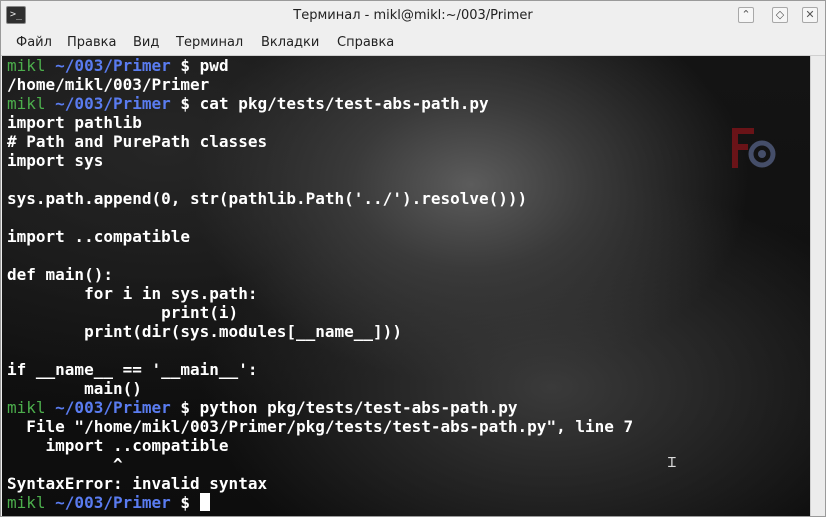 The width and height of the screenshot is (826, 517). What do you see at coordinates (137, 483) in the screenshot?
I see `output-line: SyntaxError: invalid syntax` at bounding box center [137, 483].